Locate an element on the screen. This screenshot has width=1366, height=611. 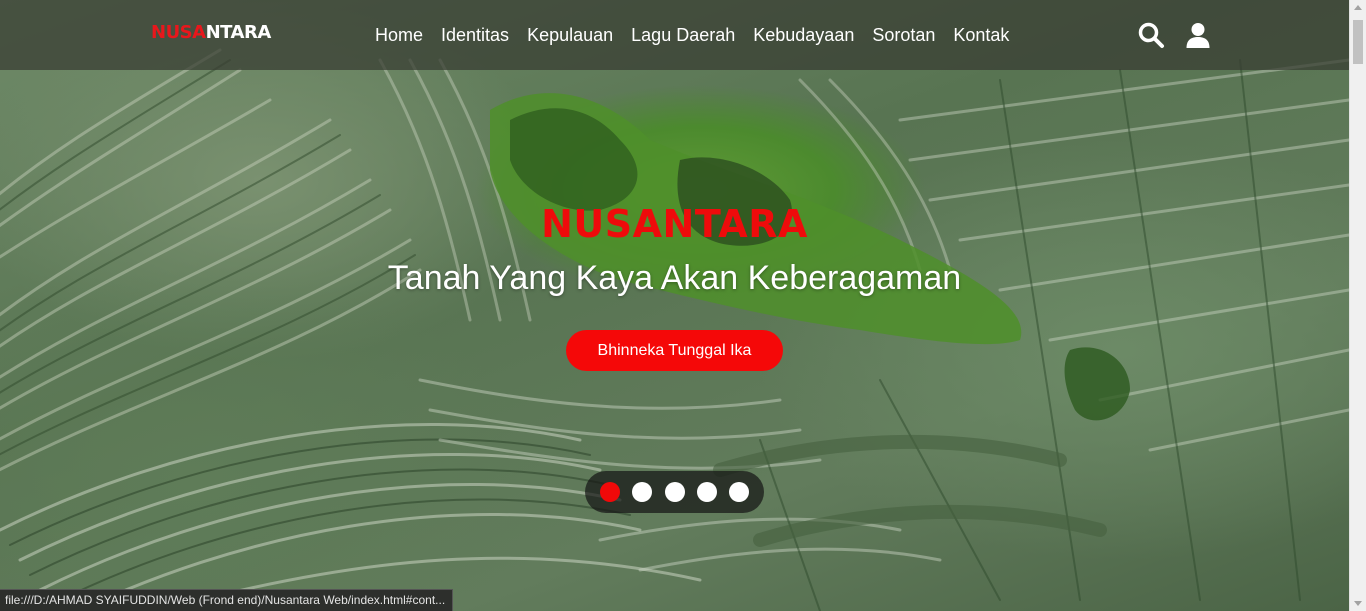
hero-title: NUSANTARA is located at coordinates (674, 224).